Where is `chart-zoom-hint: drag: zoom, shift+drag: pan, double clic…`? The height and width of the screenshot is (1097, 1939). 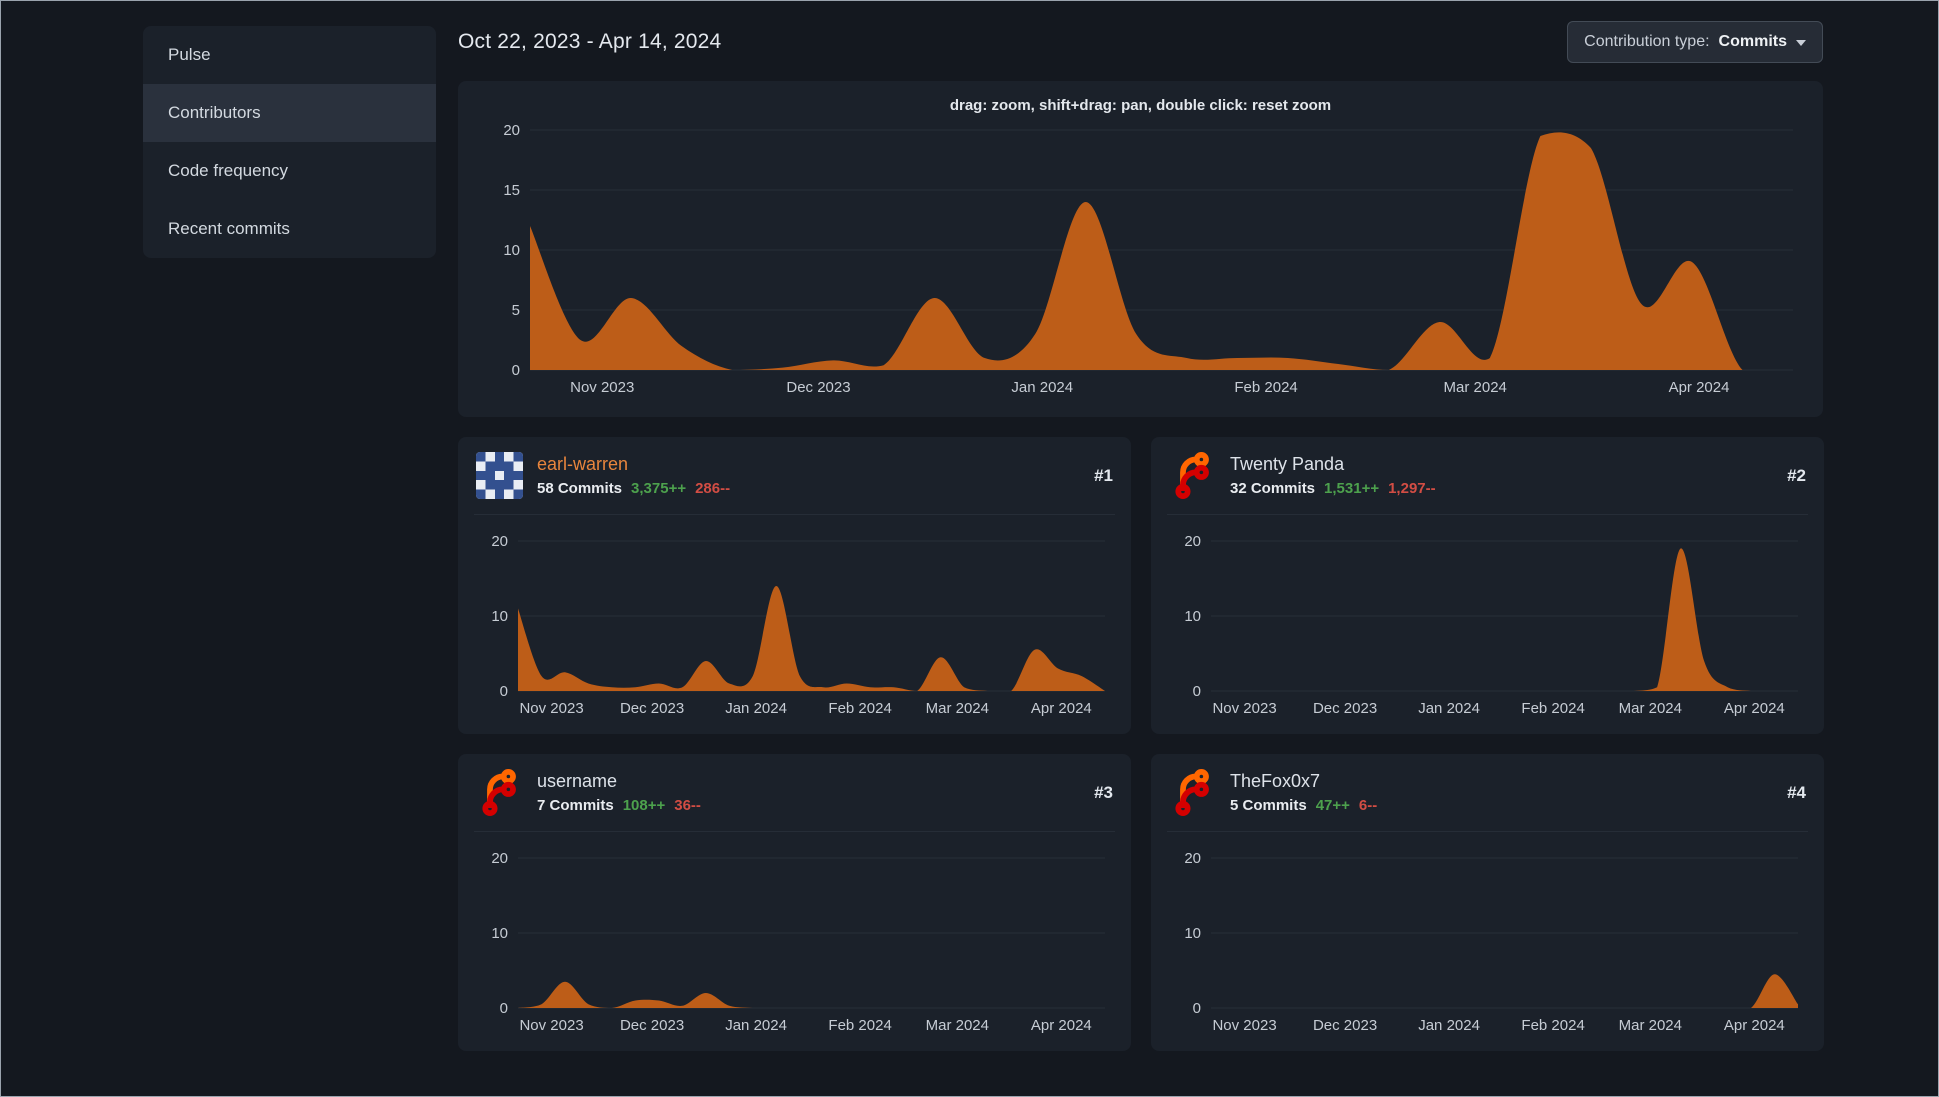
chart-zoom-hint: drag: zoom, shift+drag: pan, double clic… is located at coordinates (1140, 105).